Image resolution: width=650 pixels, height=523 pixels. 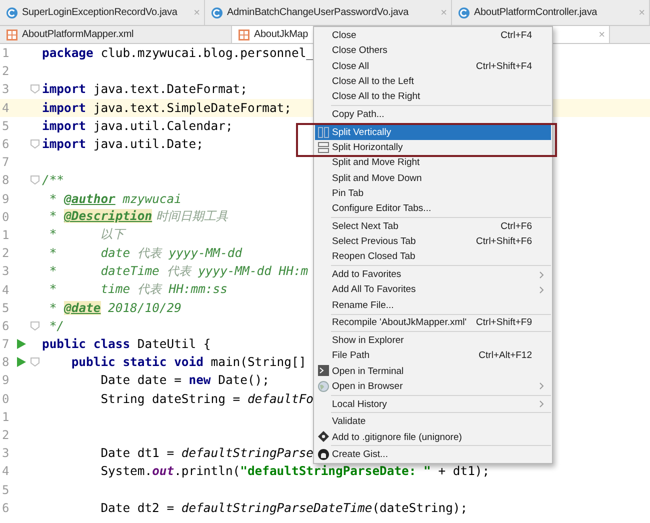 What do you see at coordinates (433, 422) in the screenshot?
I see `menu-item: Validate` at bounding box center [433, 422].